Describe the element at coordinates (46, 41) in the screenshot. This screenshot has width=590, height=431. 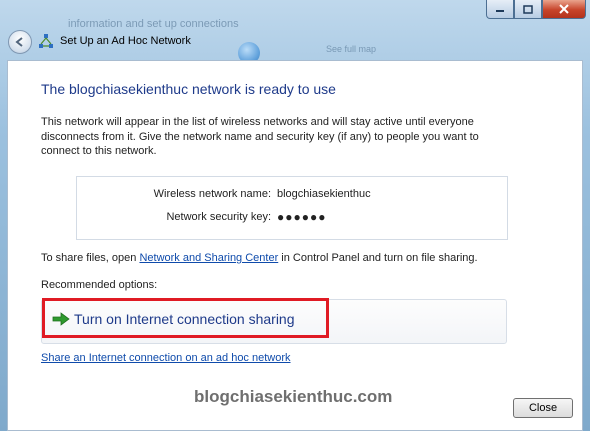
I see `ad-hoc-network-icon` at that location.